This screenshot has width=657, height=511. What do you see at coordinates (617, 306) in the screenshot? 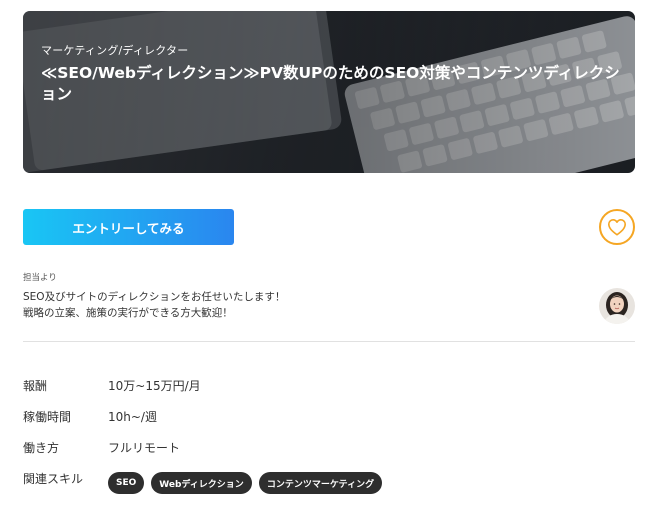
I see `recruiter-avatar` at bounding box center [617, 306].